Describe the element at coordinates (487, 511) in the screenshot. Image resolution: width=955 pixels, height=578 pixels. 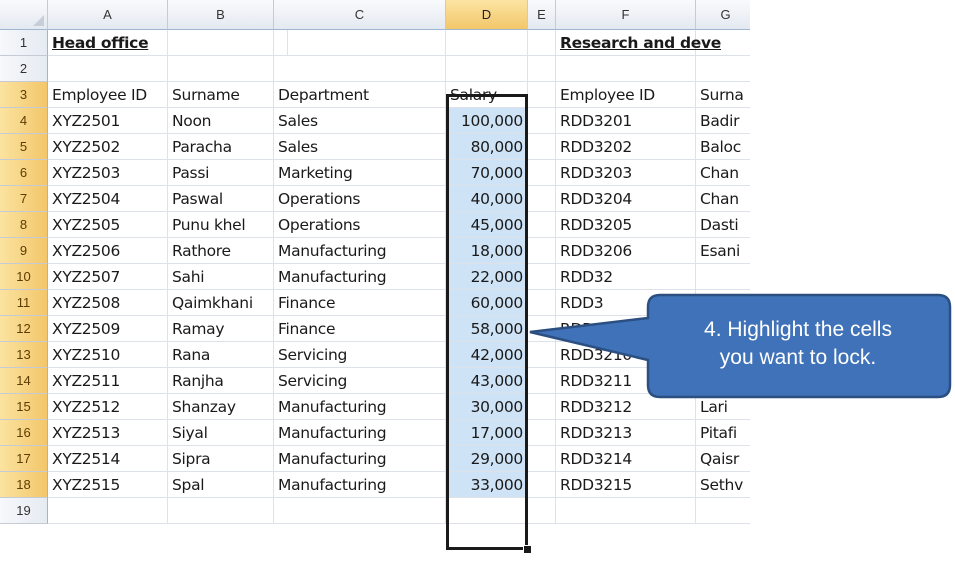
I see `cell-d19` at that location.